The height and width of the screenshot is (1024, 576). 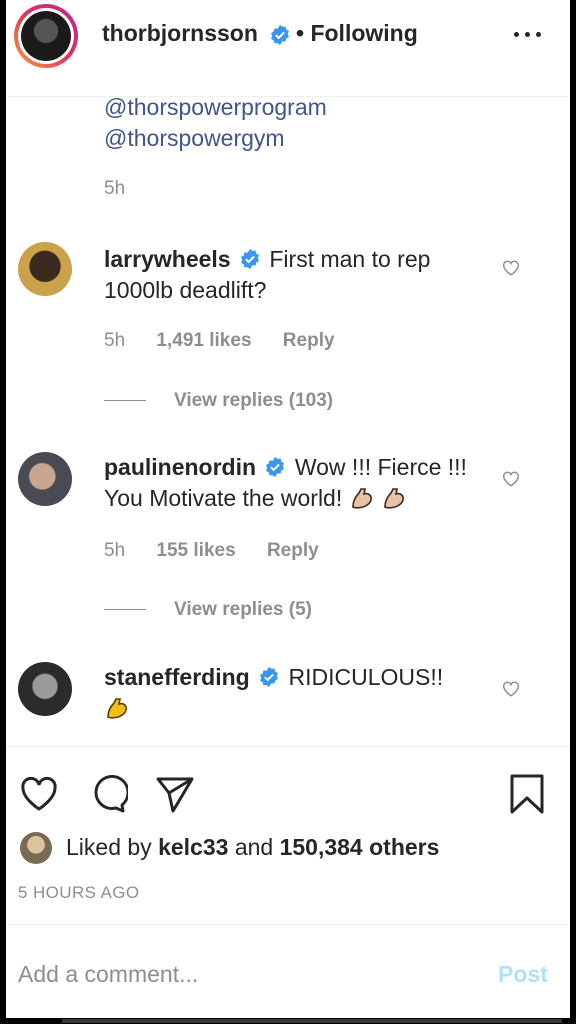 What do you see at coordinates (299, 693) in the screenshot?
I see `comment-body: stanefferding RIDICULOUS!!` at bounding box center [299, 693].